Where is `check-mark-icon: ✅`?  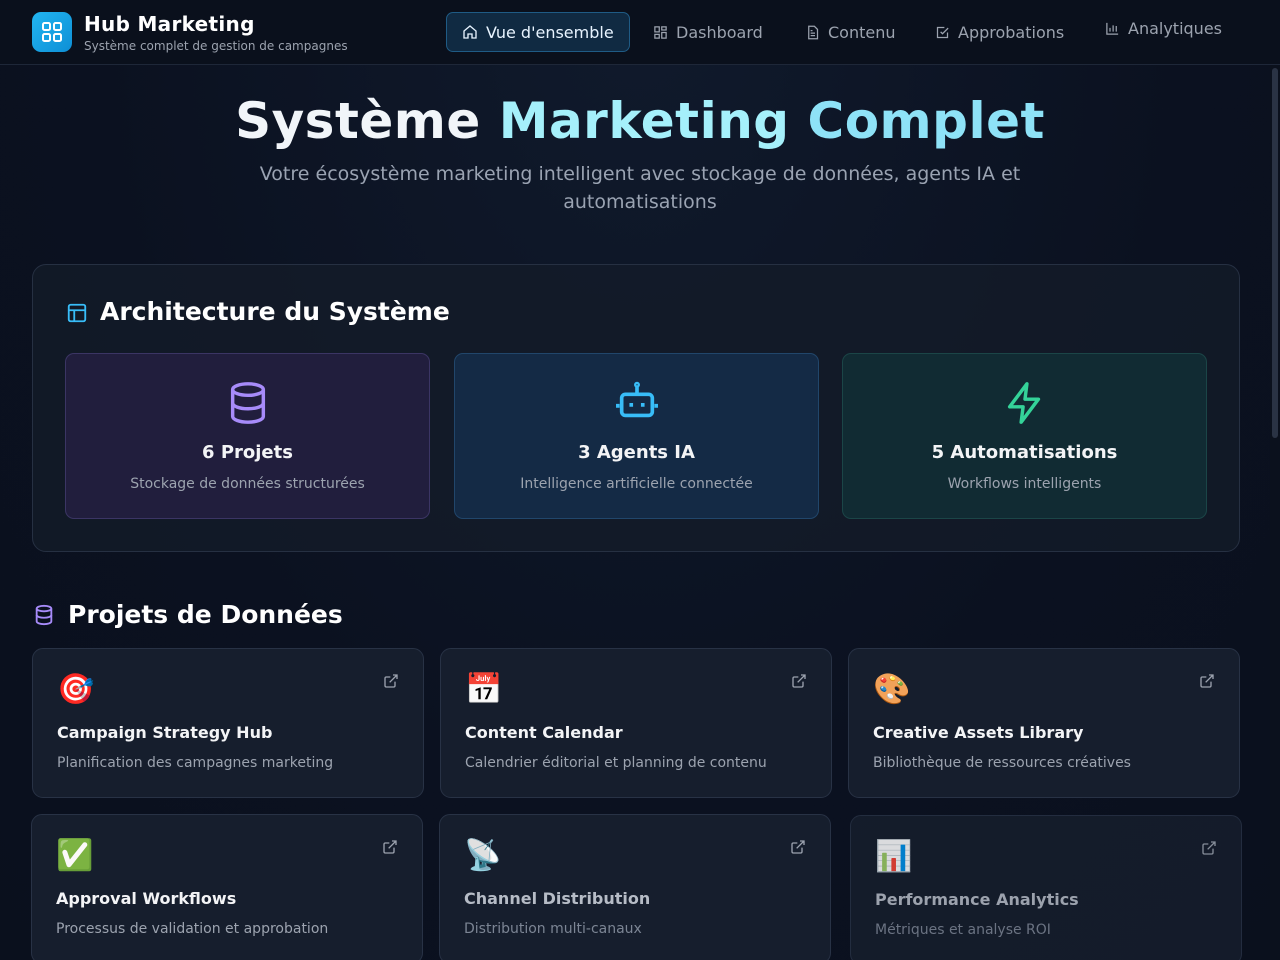 check-mark-icon: ✅ is located at coordinates (75, 855).